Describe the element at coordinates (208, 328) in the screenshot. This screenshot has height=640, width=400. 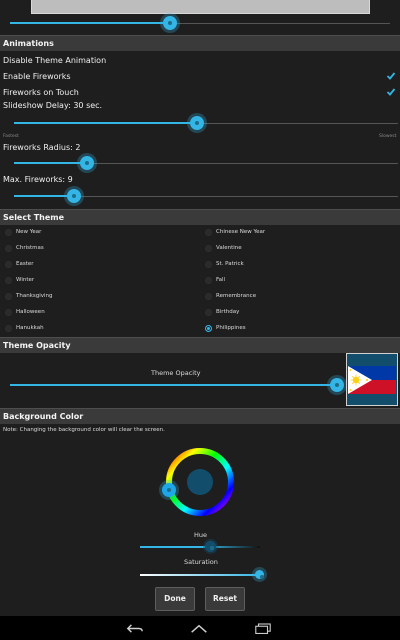
I see `theme-radio-philippines` at that location.